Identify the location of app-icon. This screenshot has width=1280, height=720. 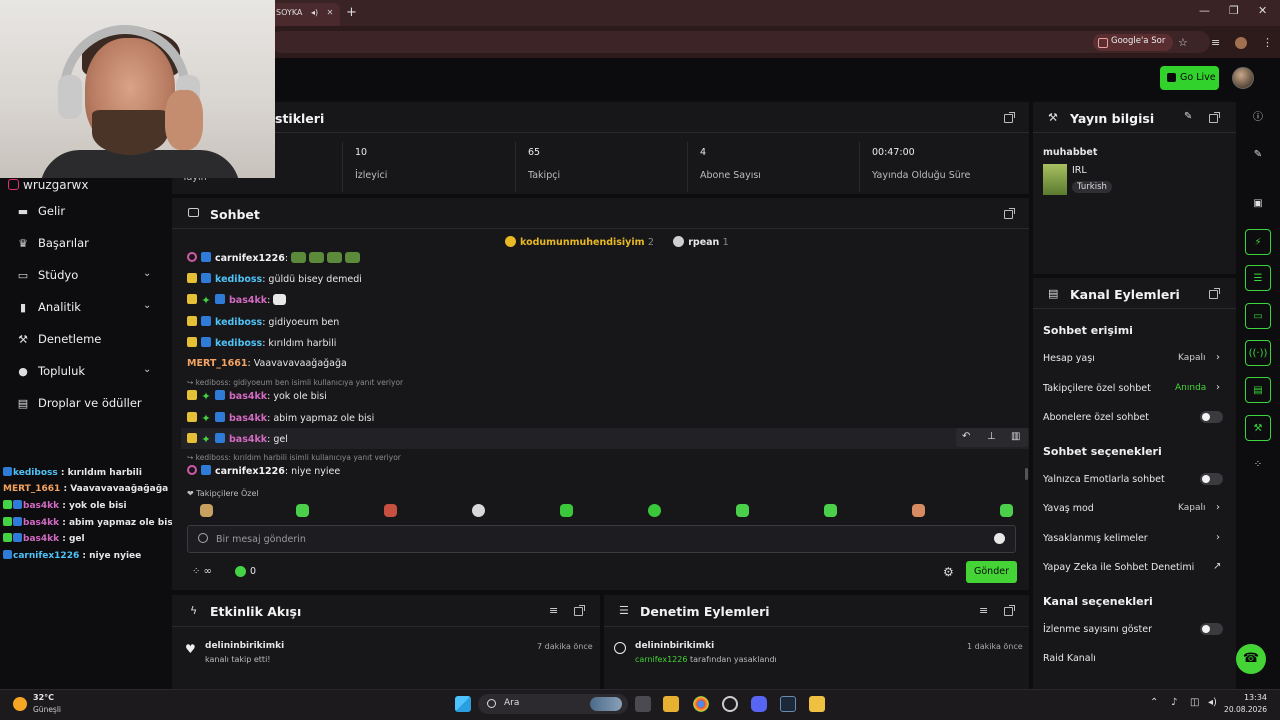
(817, 704).